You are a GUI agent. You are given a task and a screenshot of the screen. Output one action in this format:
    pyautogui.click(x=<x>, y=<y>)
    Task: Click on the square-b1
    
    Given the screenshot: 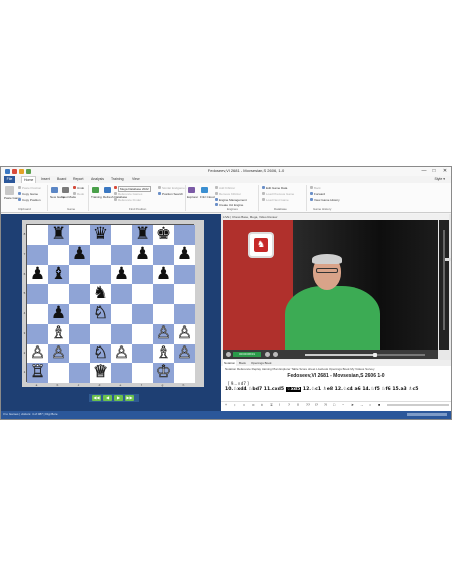 What is the action you would take?
    pyautogui.click(x=58, y=373)
    